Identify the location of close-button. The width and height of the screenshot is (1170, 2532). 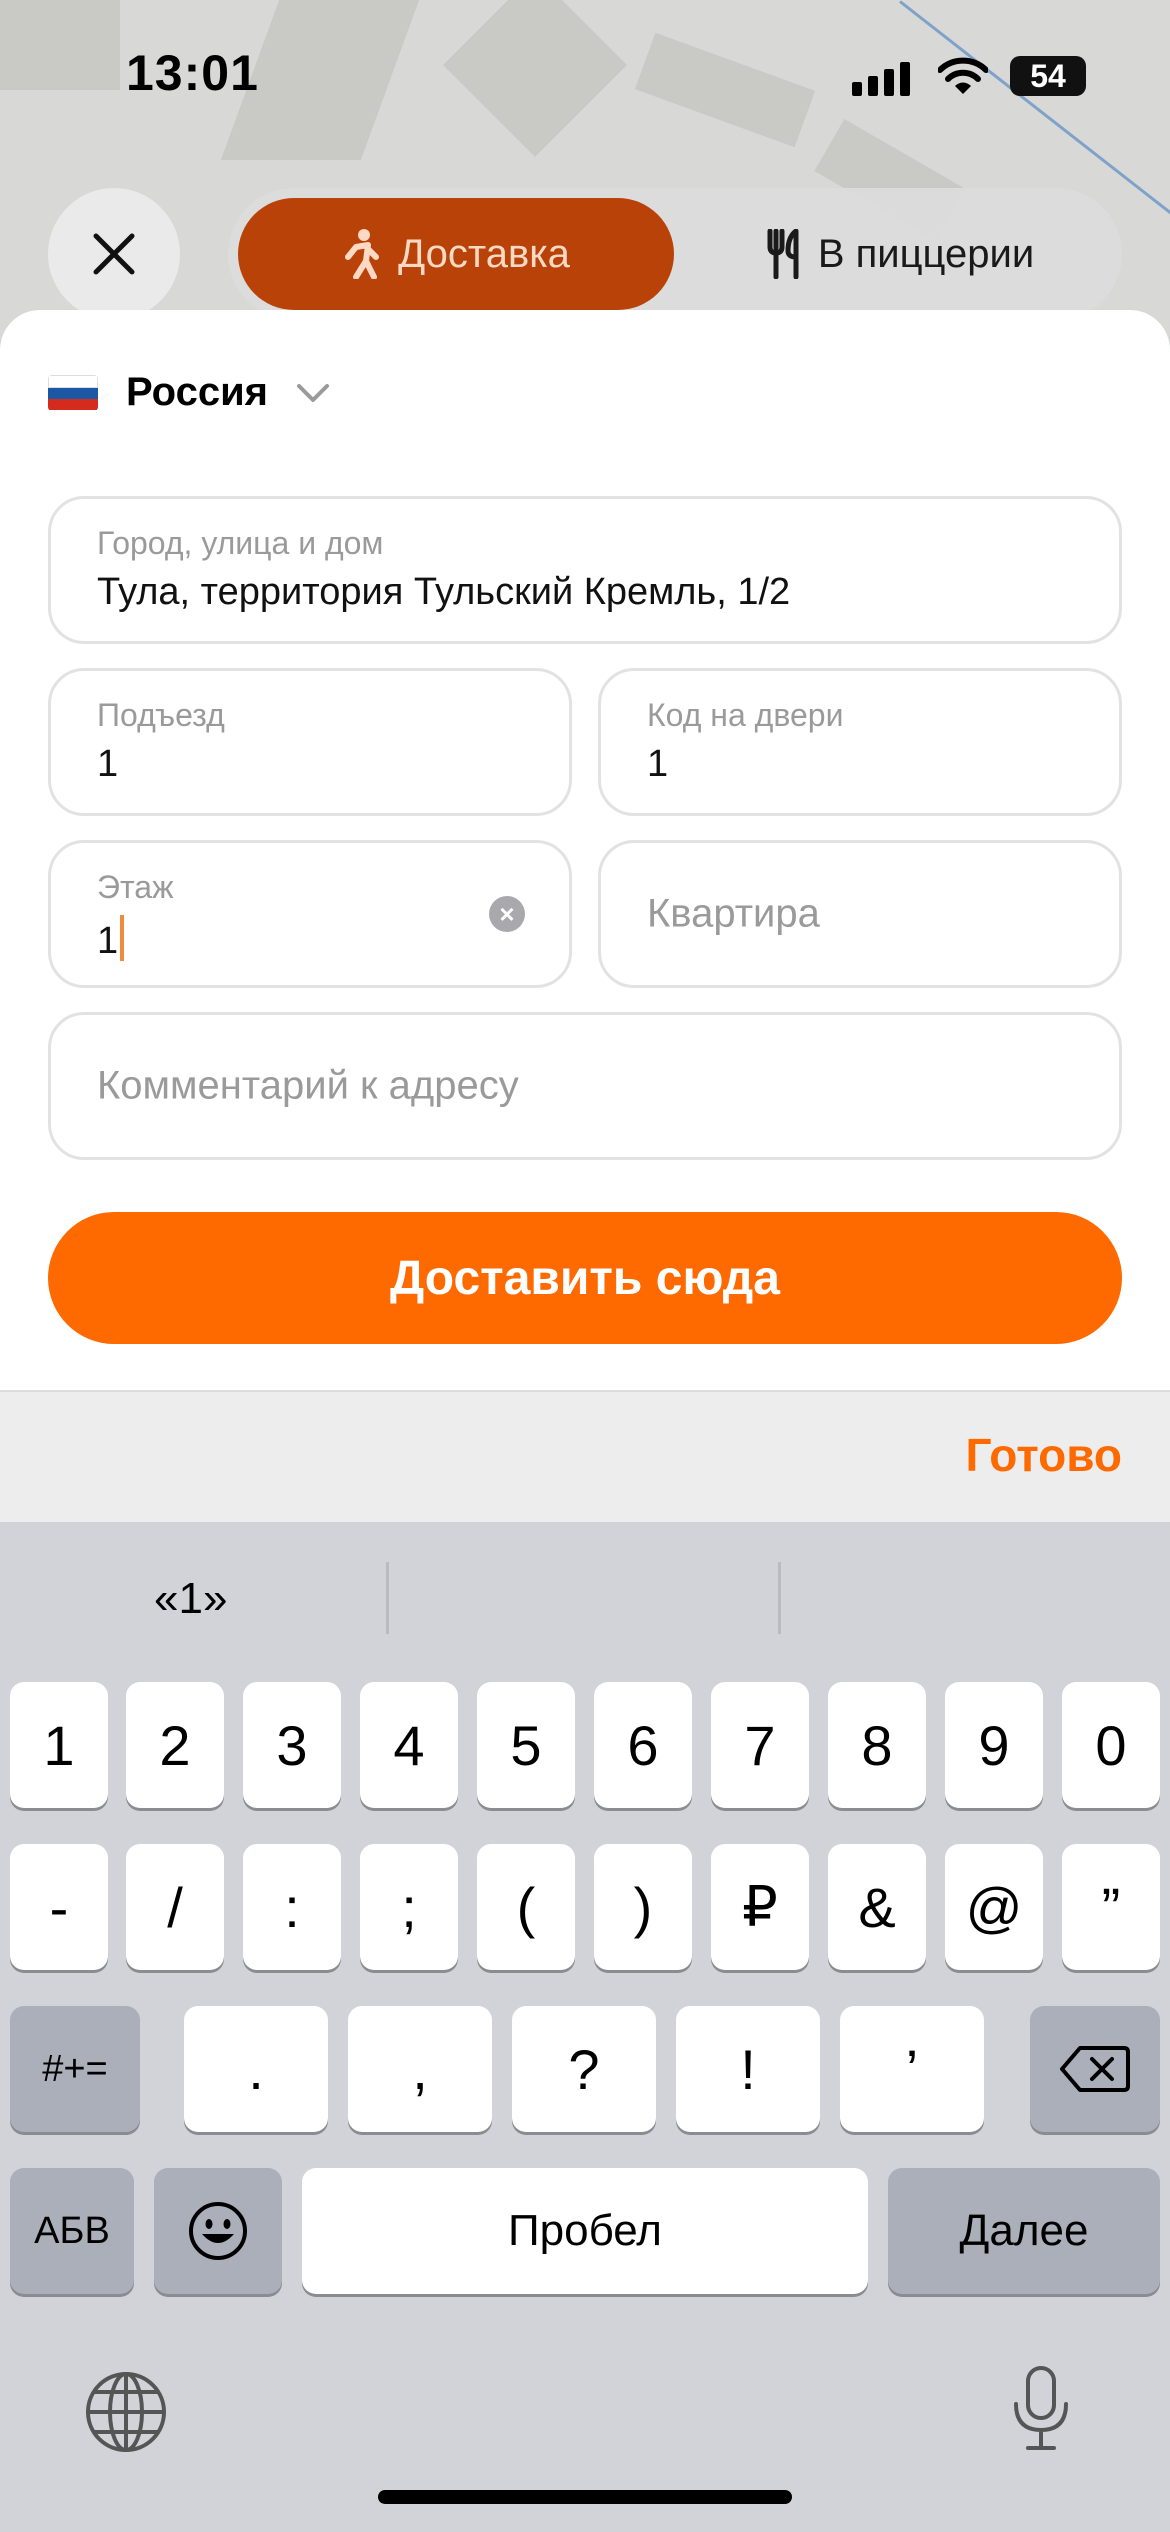
(114, 254).